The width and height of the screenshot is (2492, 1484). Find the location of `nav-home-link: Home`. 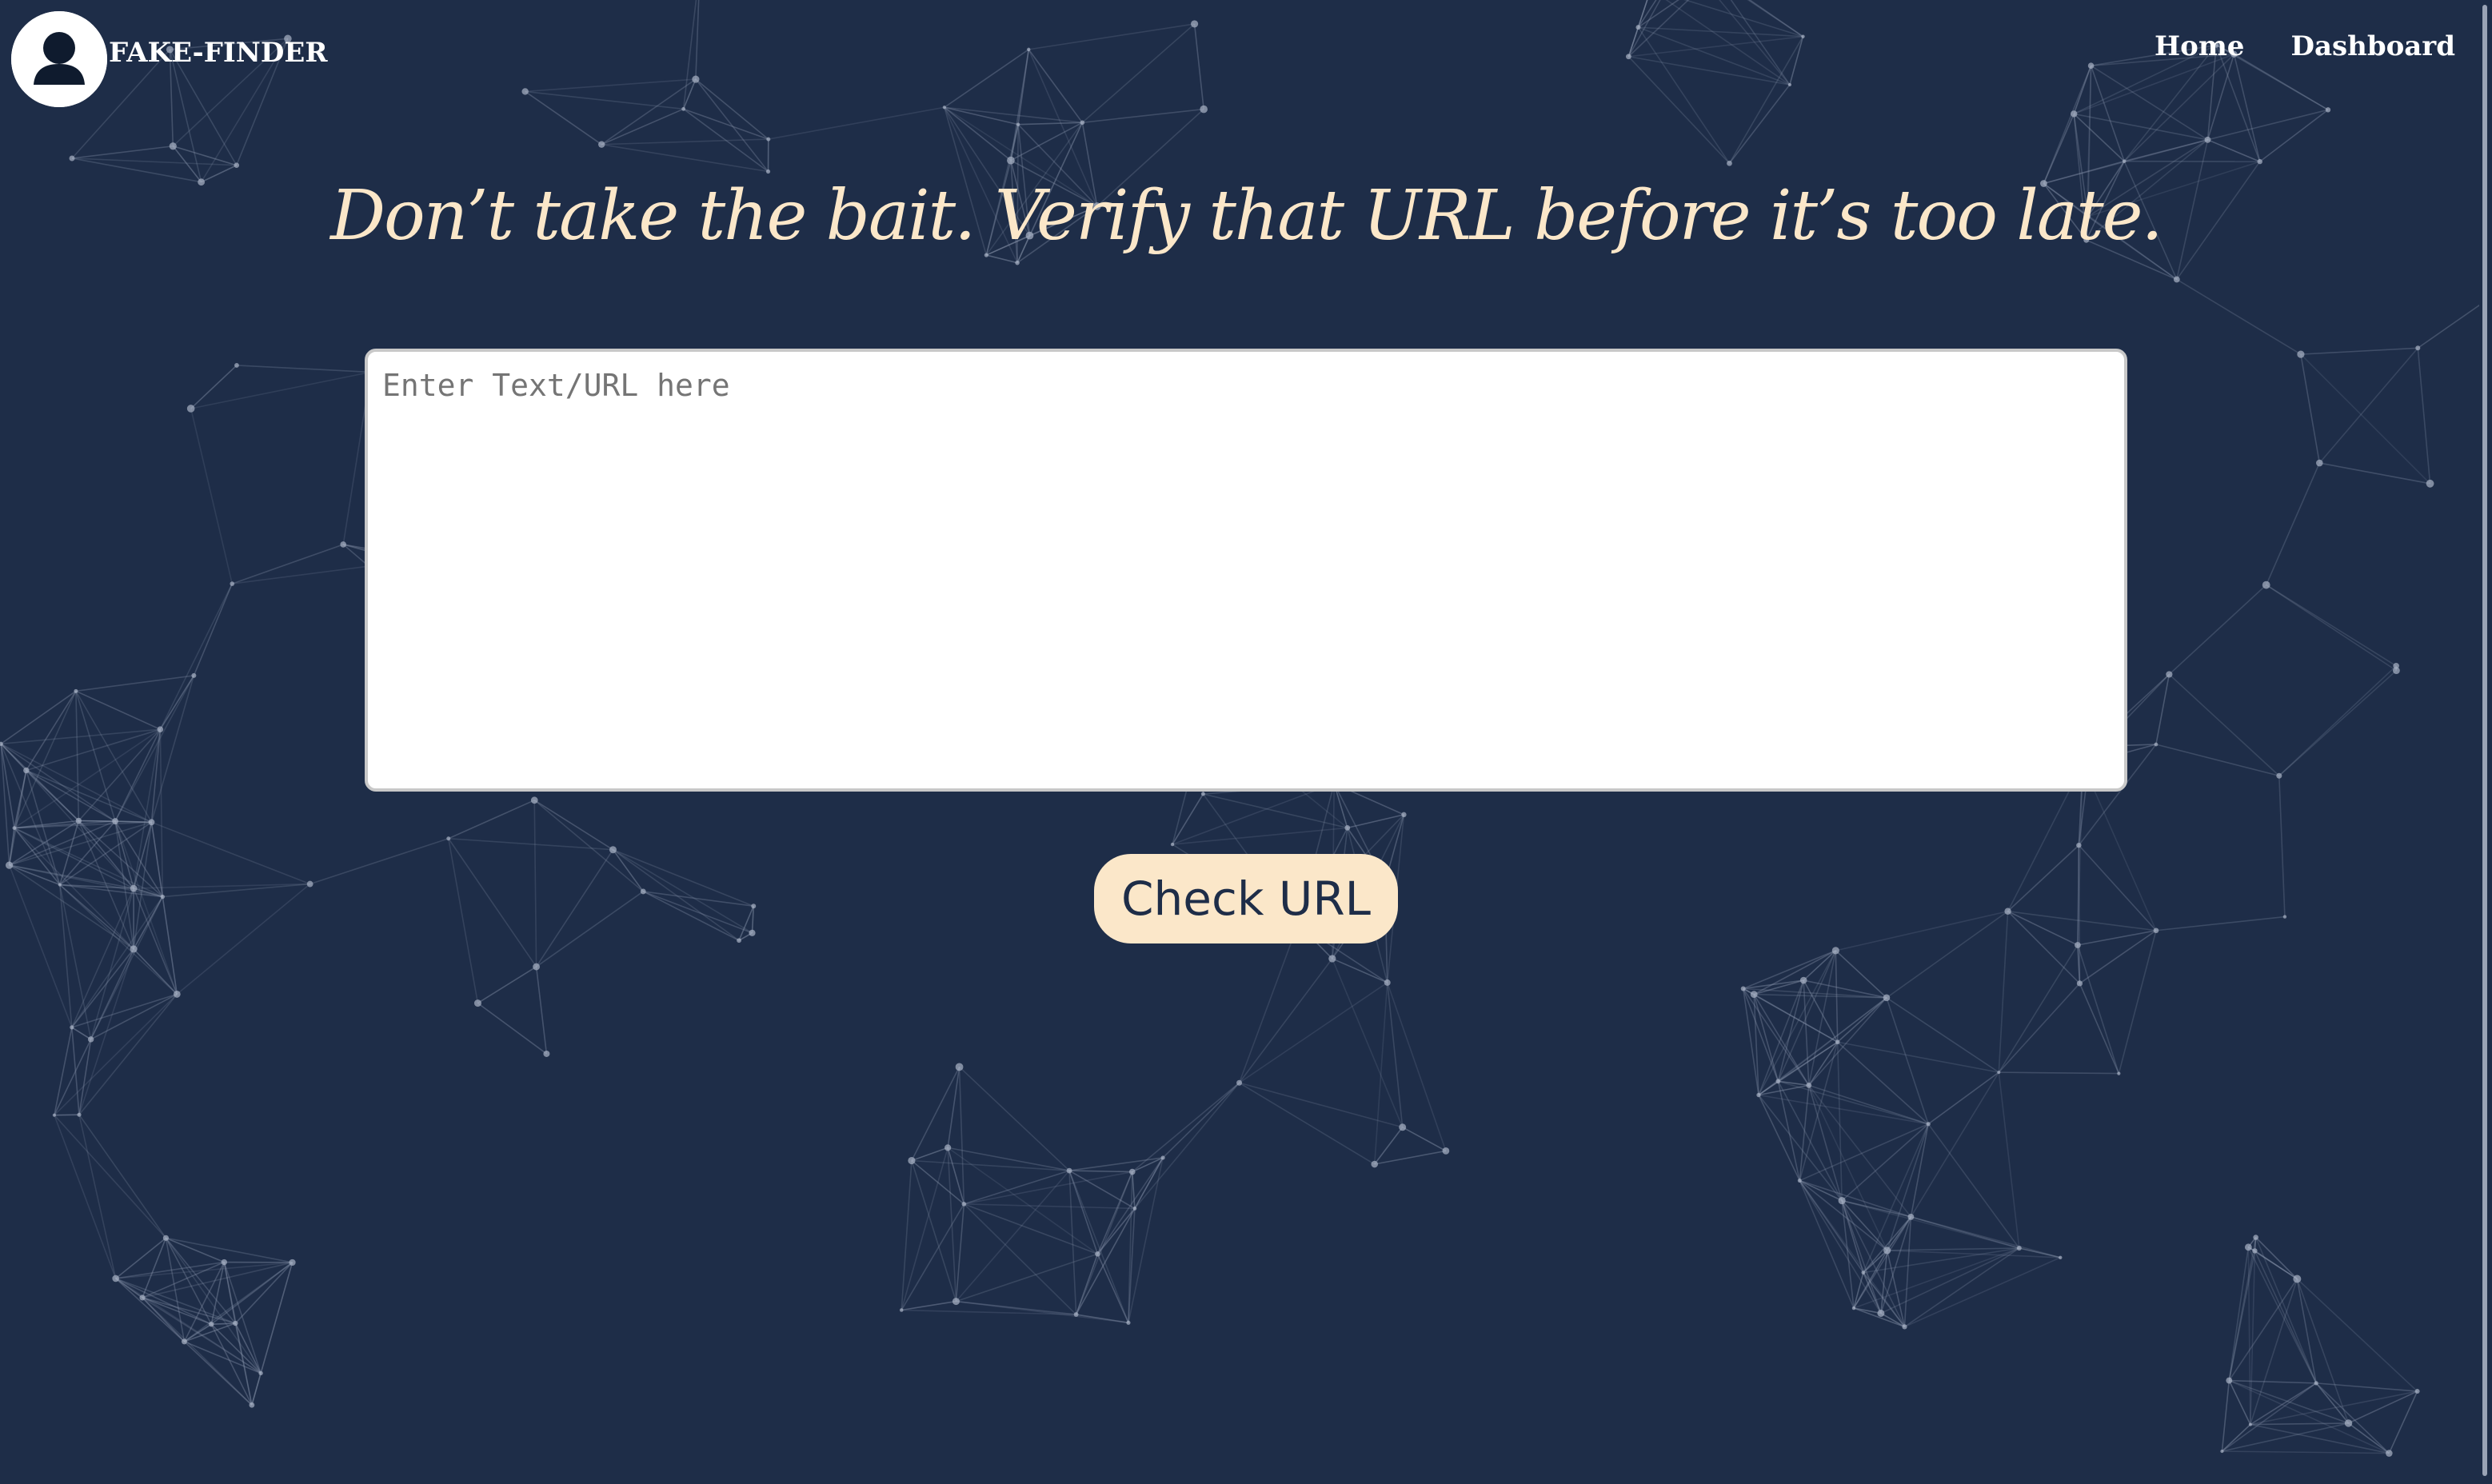

nav-home-link: Home is located at coordinates (2199, 46).